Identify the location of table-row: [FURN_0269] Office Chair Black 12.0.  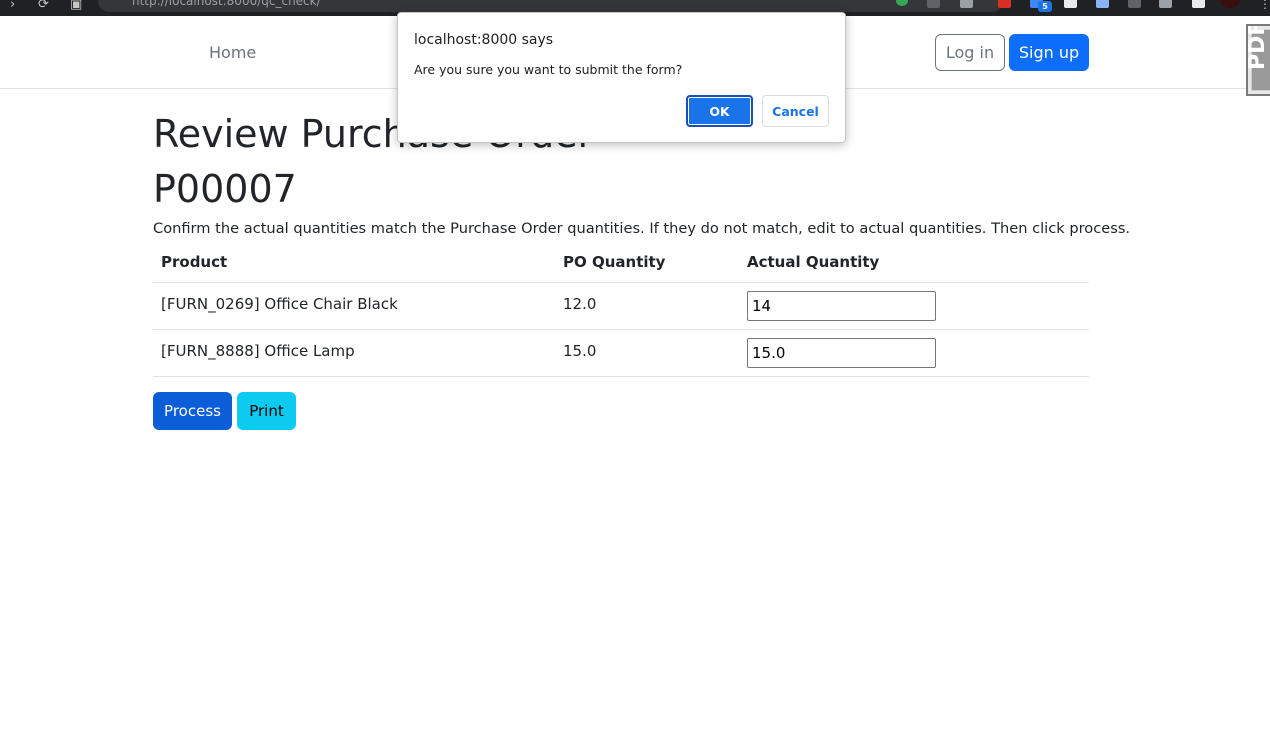
(621, 306).